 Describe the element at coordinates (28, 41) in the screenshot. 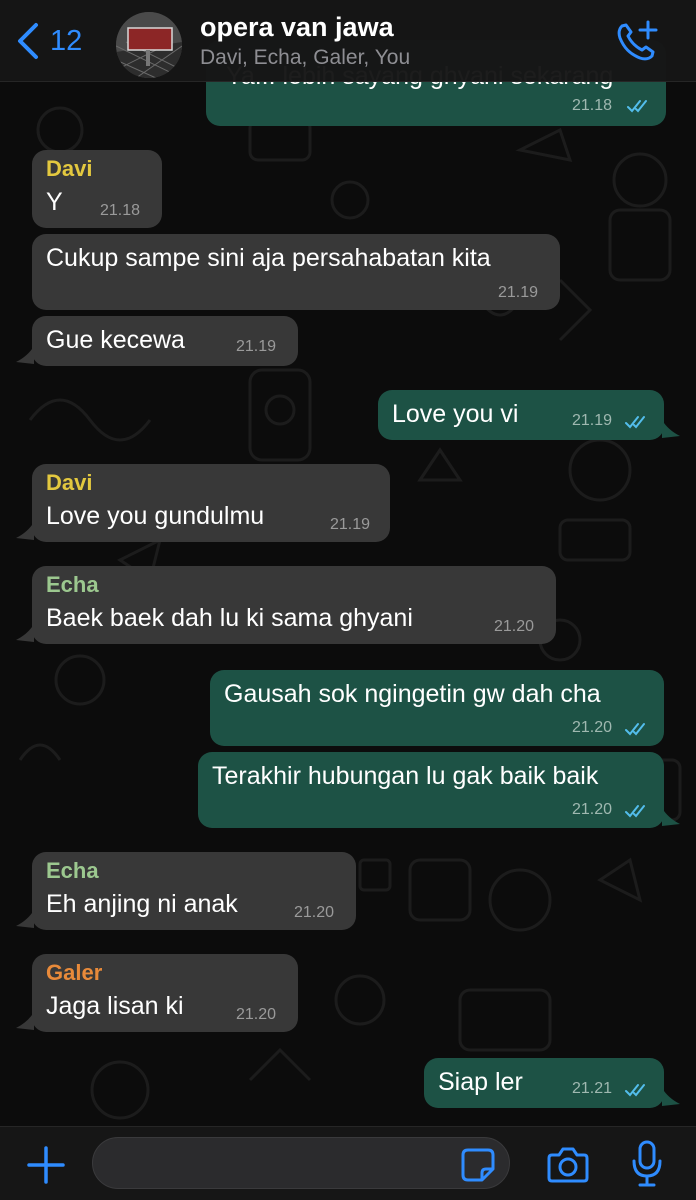

I see `chevron-left-icon` at that location.